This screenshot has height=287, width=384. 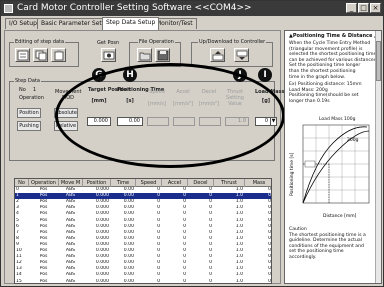 What do you see at coordinates (363, 8) in the screenshot?
I see `maximize-button: □` at bounding box center [363, 8].